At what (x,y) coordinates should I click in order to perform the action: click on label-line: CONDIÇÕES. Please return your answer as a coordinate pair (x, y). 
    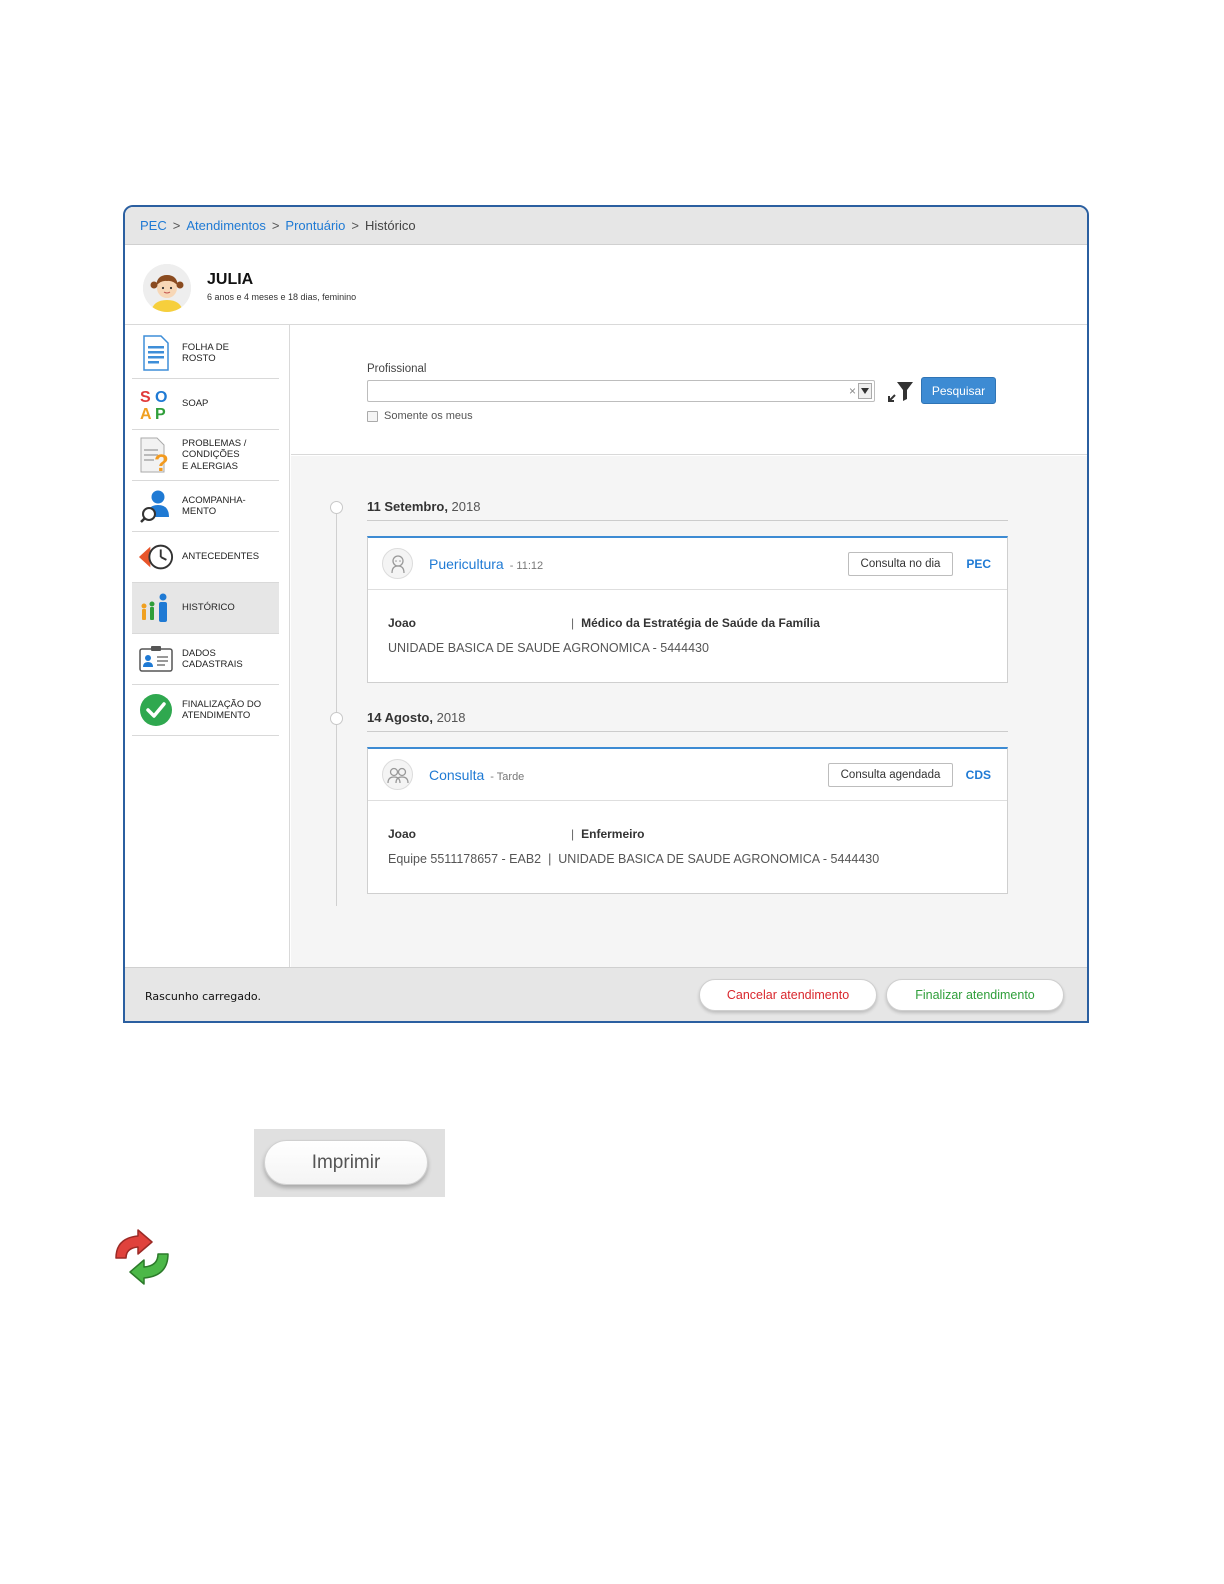
    Looking at the image, I should click on (211, 455).